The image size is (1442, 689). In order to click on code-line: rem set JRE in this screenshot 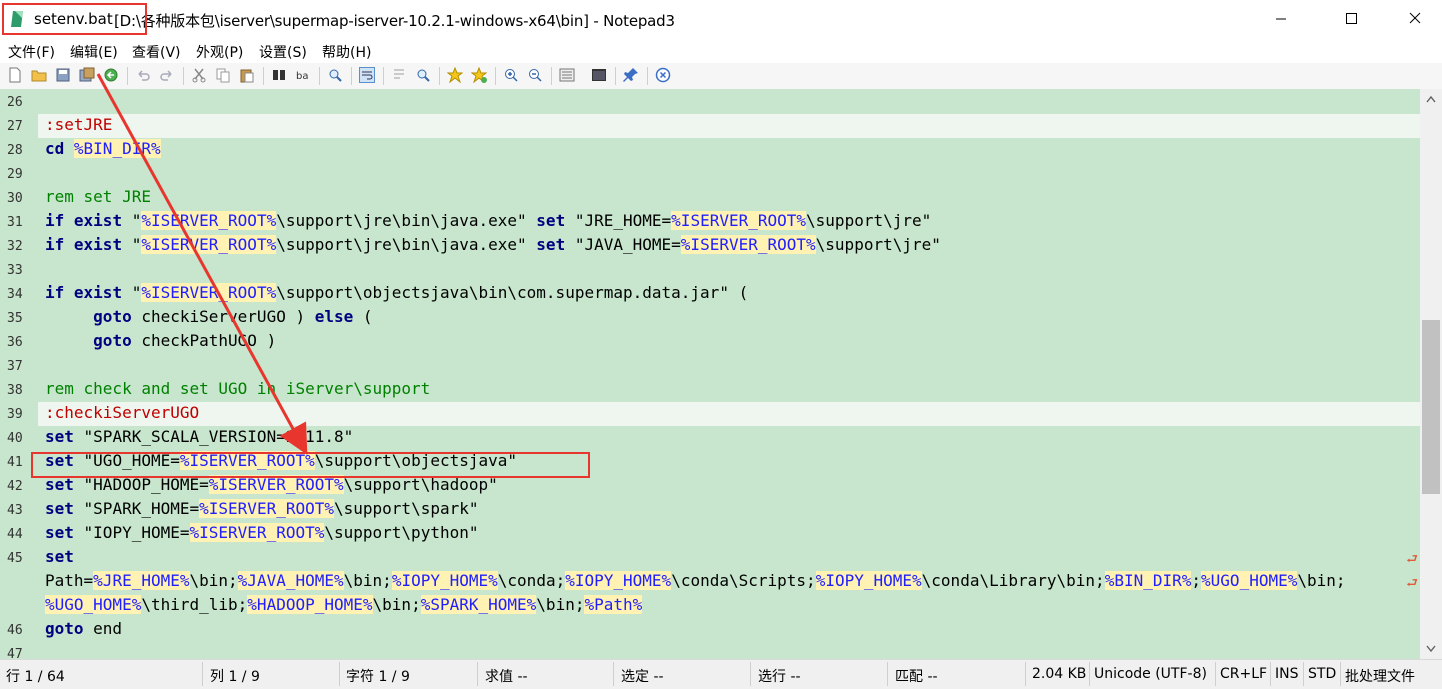, I will do `click(98, 197)`.